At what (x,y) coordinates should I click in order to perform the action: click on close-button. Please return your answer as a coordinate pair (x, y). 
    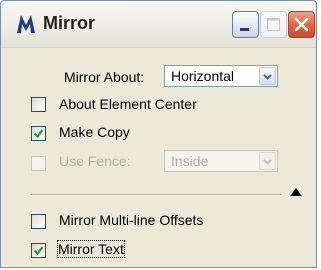
    Looking at the image, I should click on (301, 24).